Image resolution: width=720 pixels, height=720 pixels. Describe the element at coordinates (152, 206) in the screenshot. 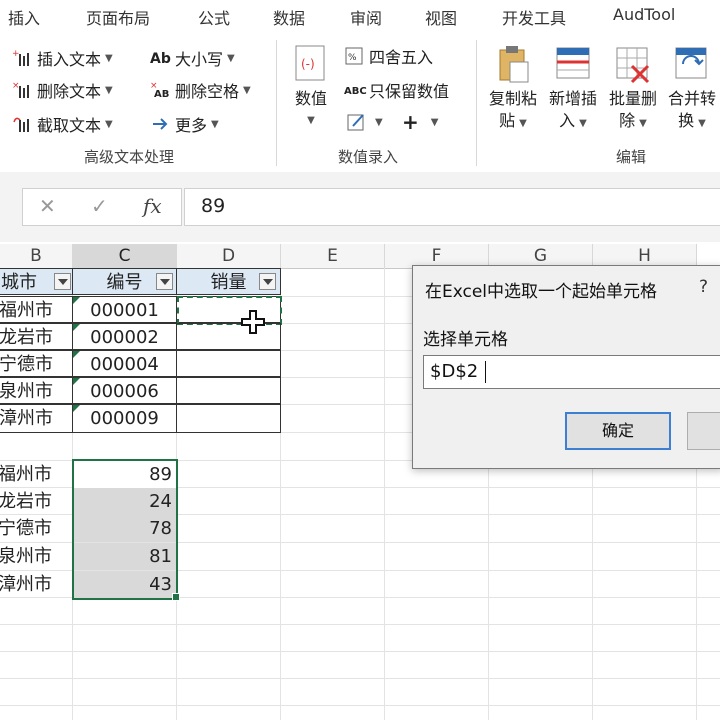

I see `function-icon: fx` at that location.